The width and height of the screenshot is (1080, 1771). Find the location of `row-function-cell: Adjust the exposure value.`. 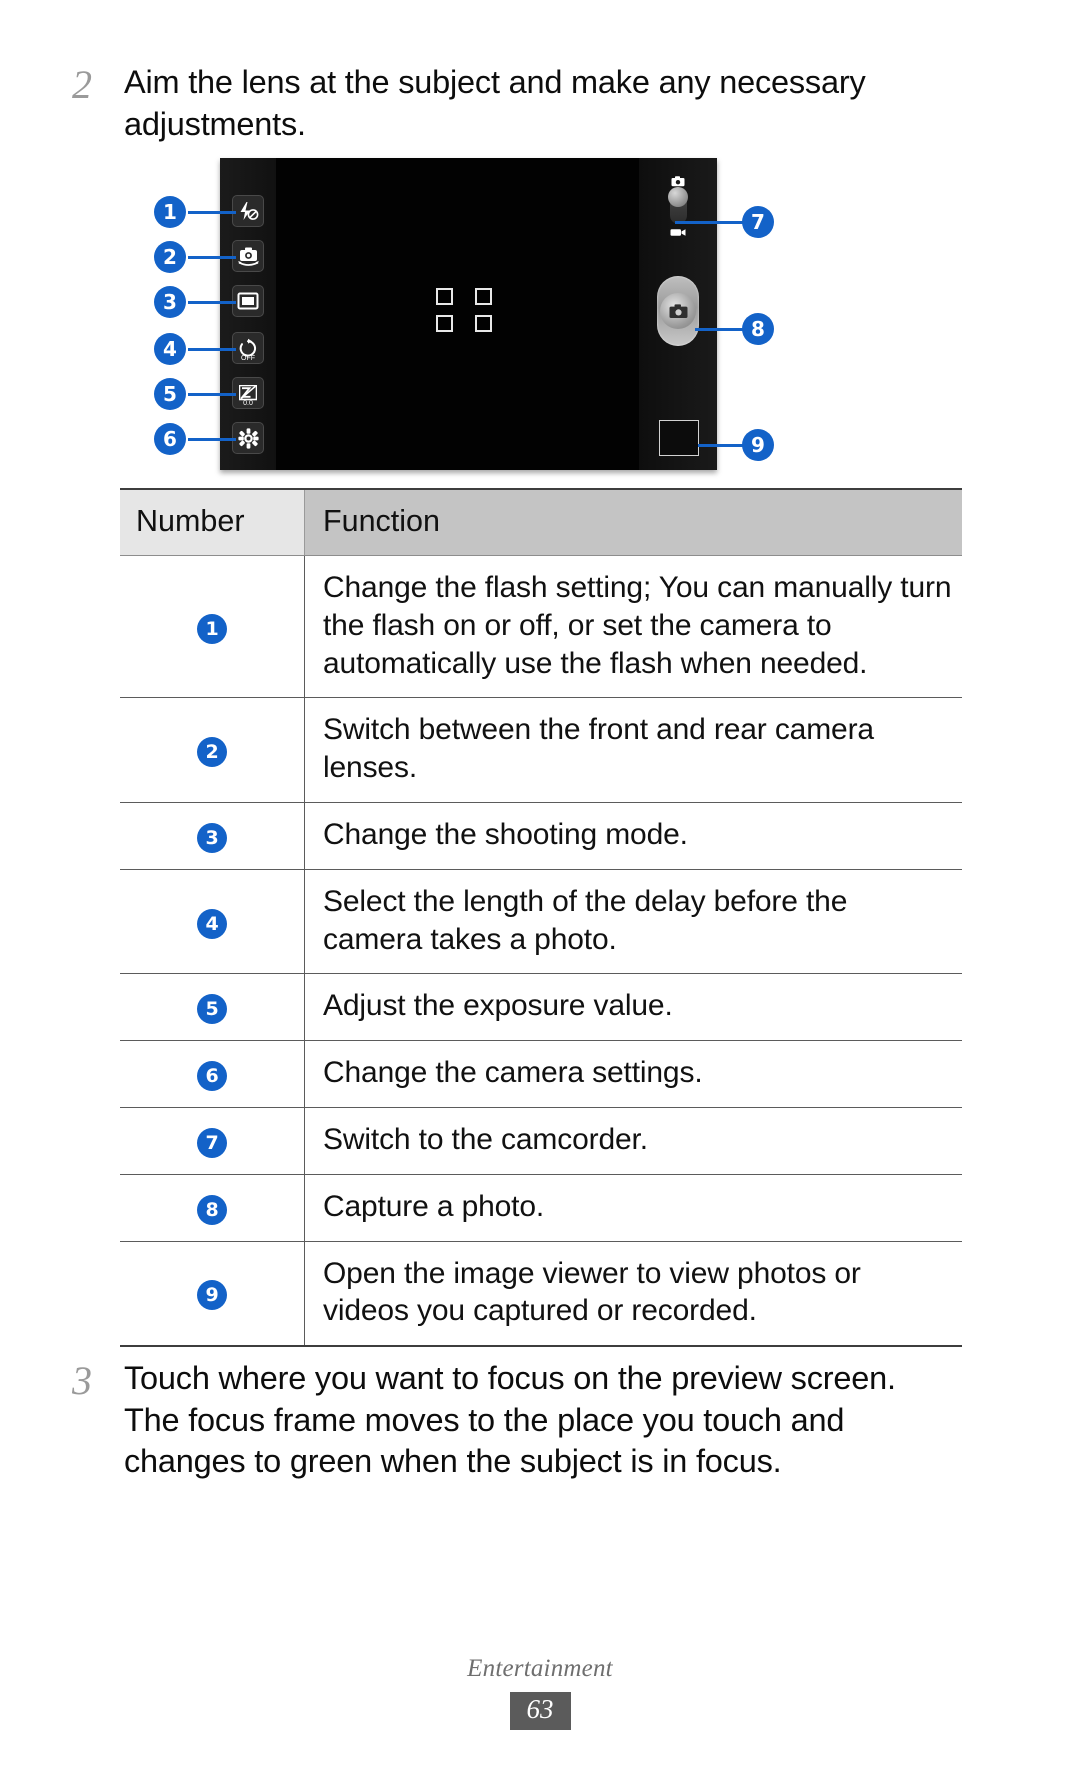

row-function-cell: Adjust the exposure value. is located at coordinates (633, 1007).